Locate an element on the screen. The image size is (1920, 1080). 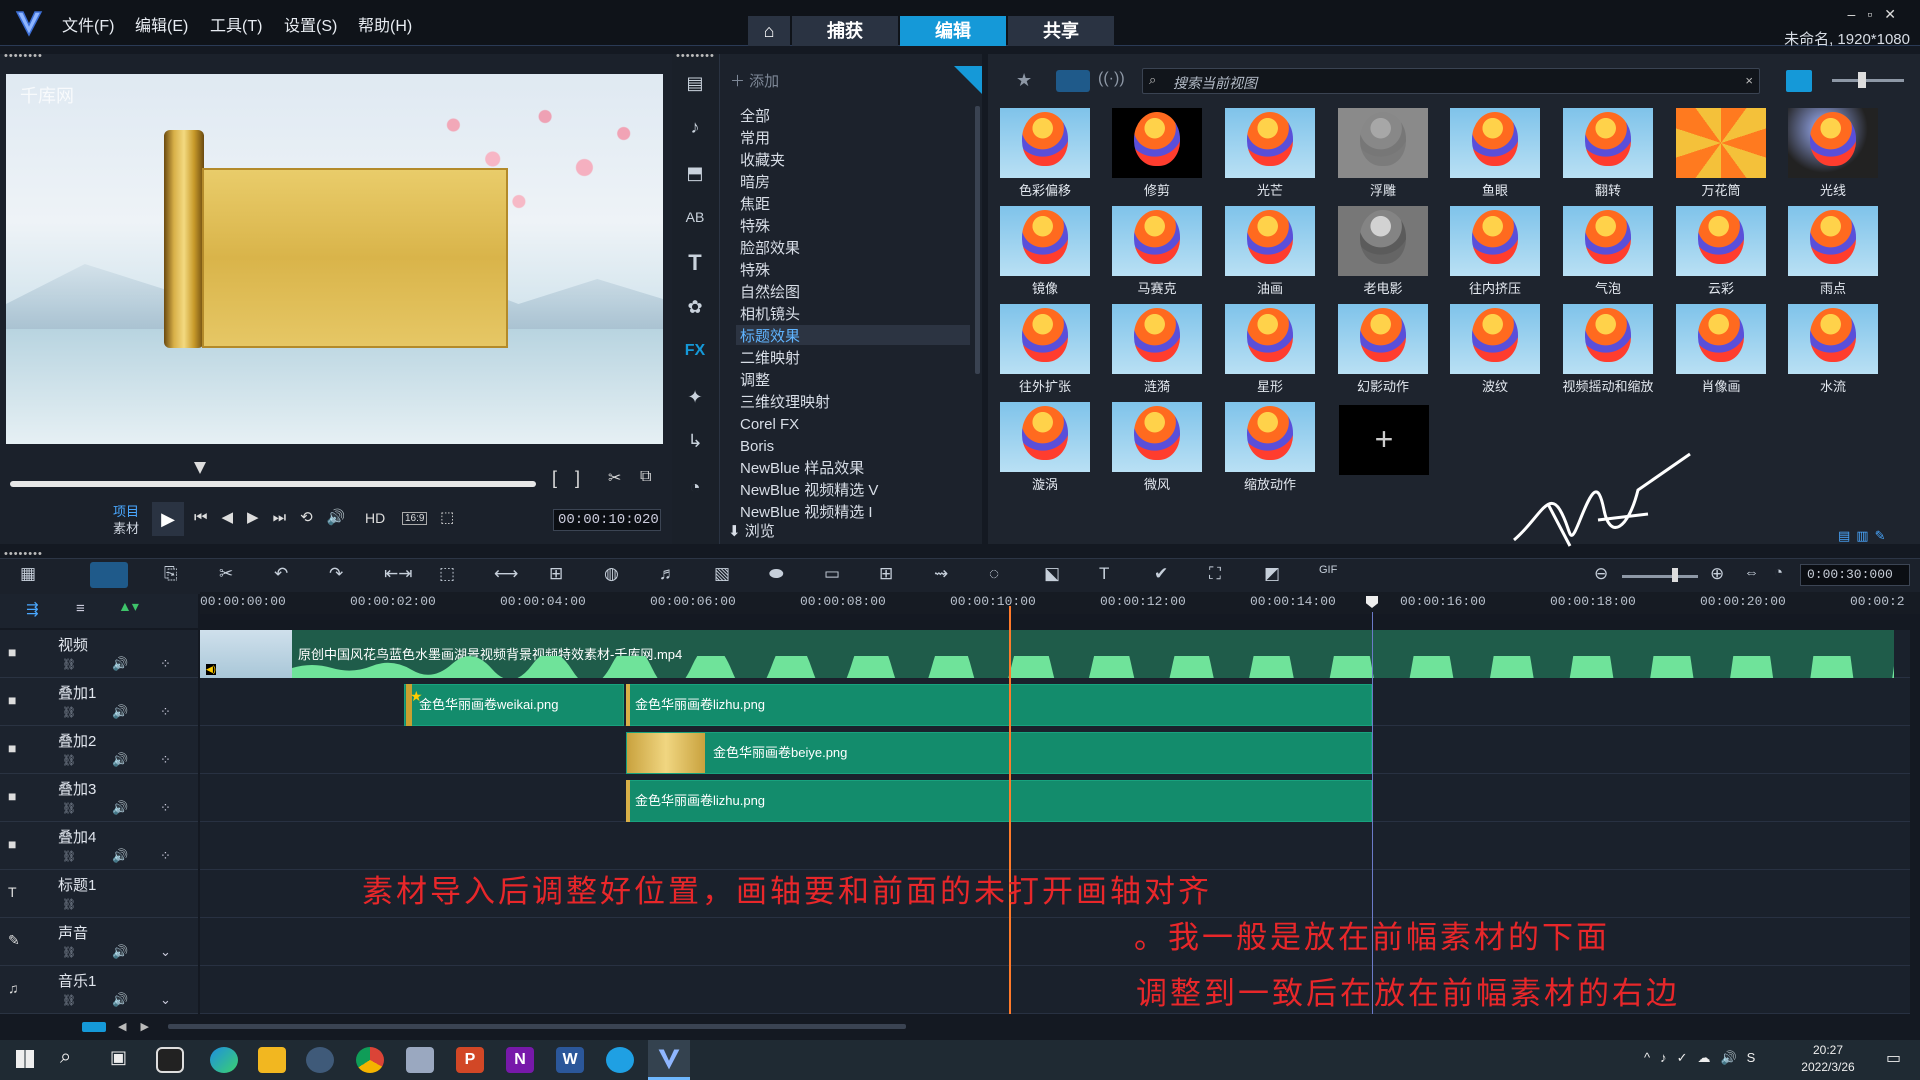
redo-icon: ↷ is located at coordinates (336, 574).